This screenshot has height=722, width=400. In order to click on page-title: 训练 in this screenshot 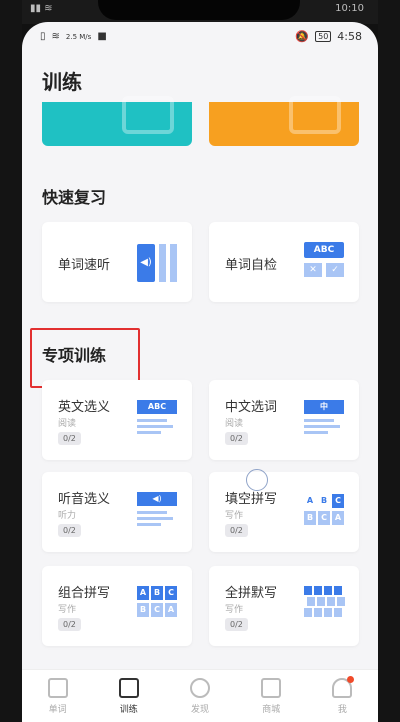, I will do `click(62, 82)`.